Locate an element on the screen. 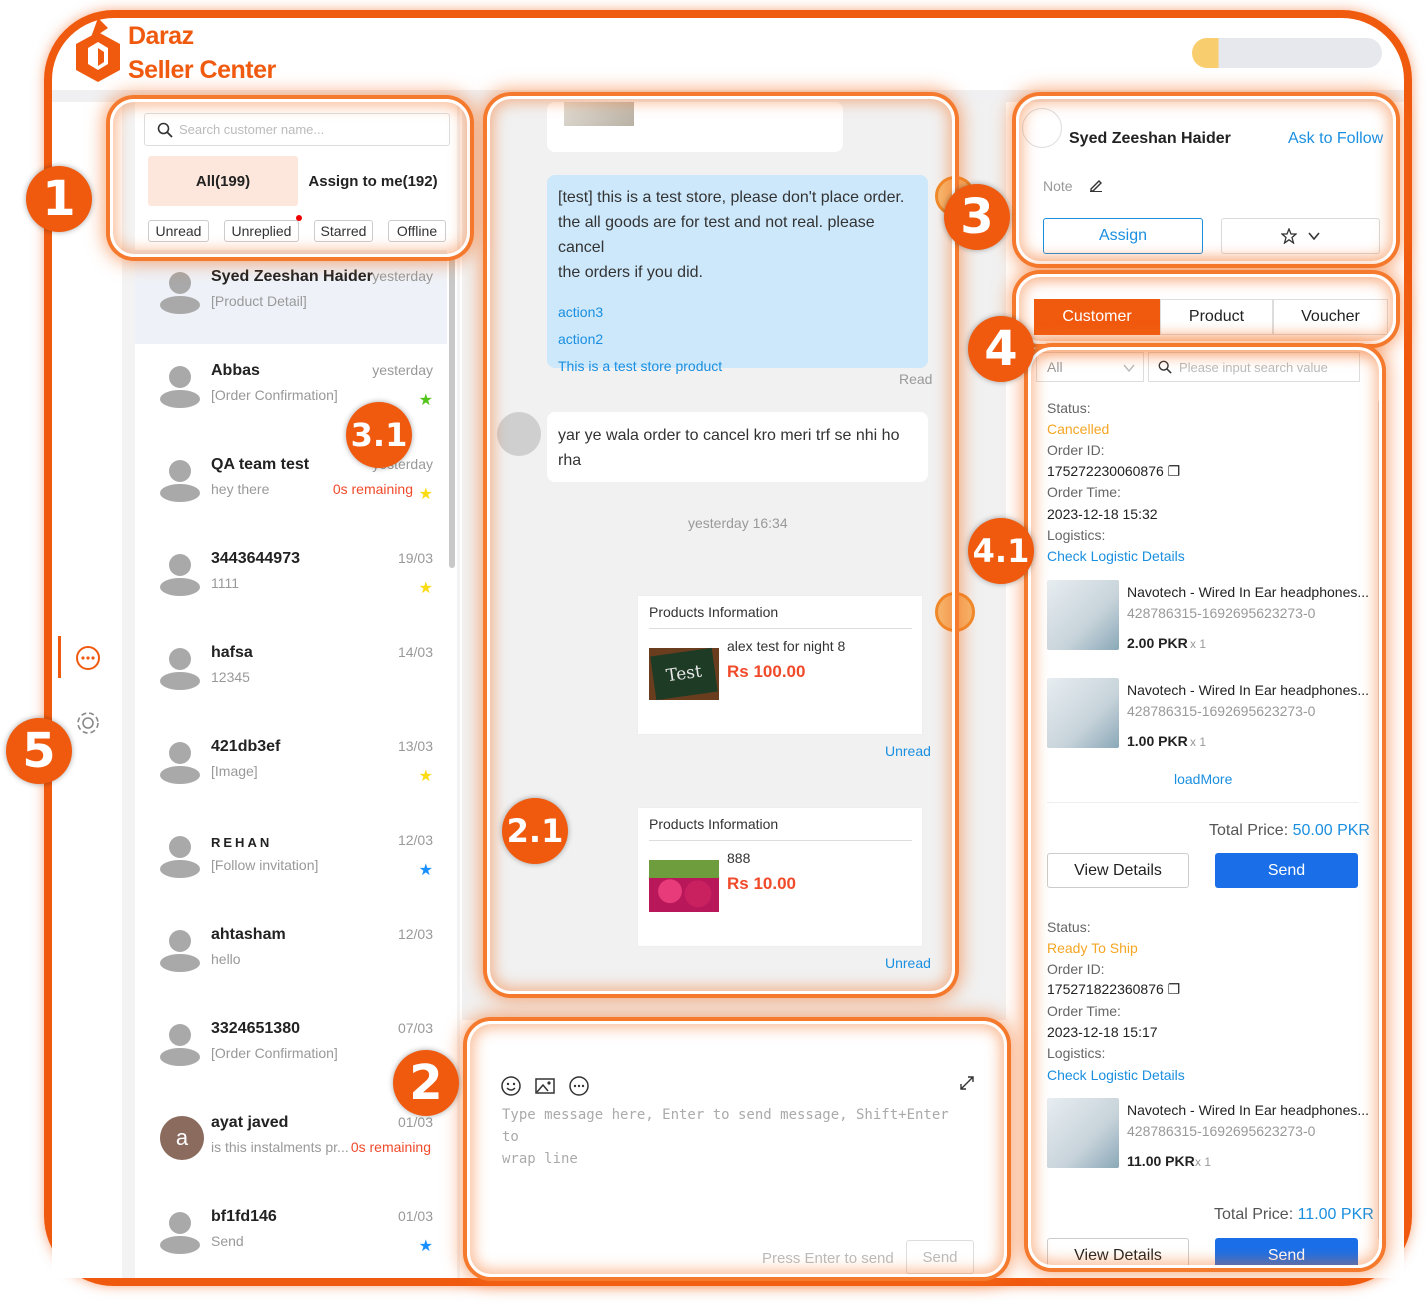  brand-line1: Daraz is located at coordinates (161, 36).